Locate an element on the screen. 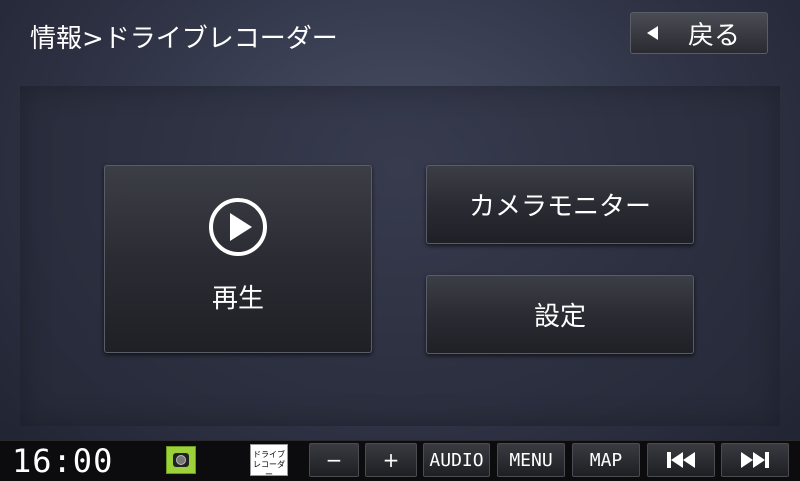  camera-indicator-icon is located at coordinates (181, 460).